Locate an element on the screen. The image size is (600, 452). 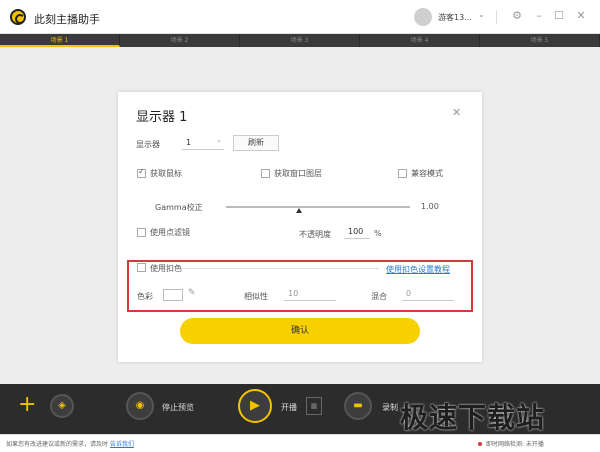
feedback-prompt: 如果您有改进建议或新的需求，请及时 is located at coordinates (57, 444).